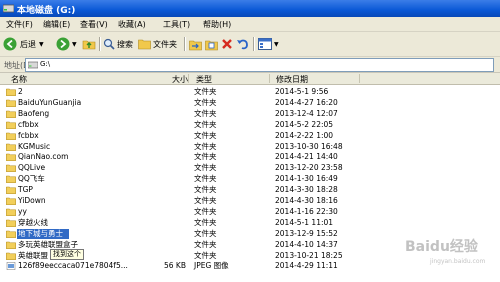 The width and height of the screenshot is (500, 282). I want to click on views-button: ▼, so click(268, 44).